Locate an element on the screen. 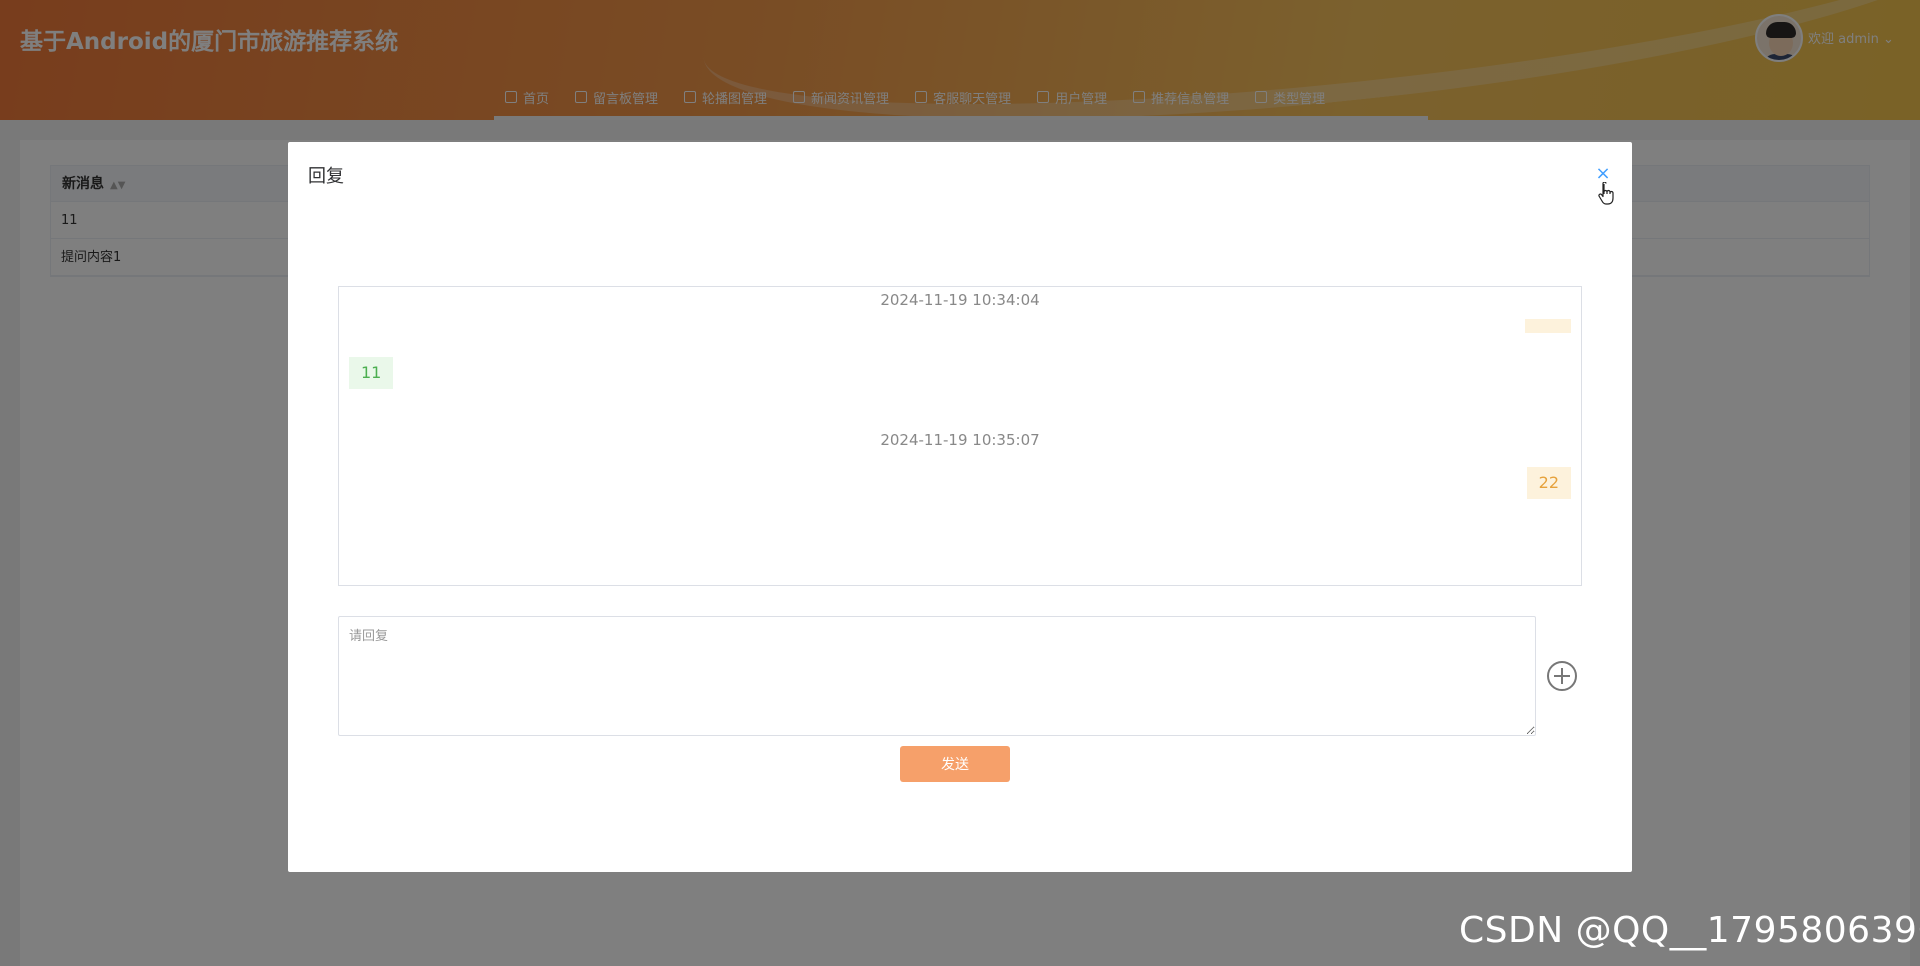 This screenshot has height=966, width=1920. watermark: CSDN @QQ__1795806396 is located at coordinates (1689, 930).